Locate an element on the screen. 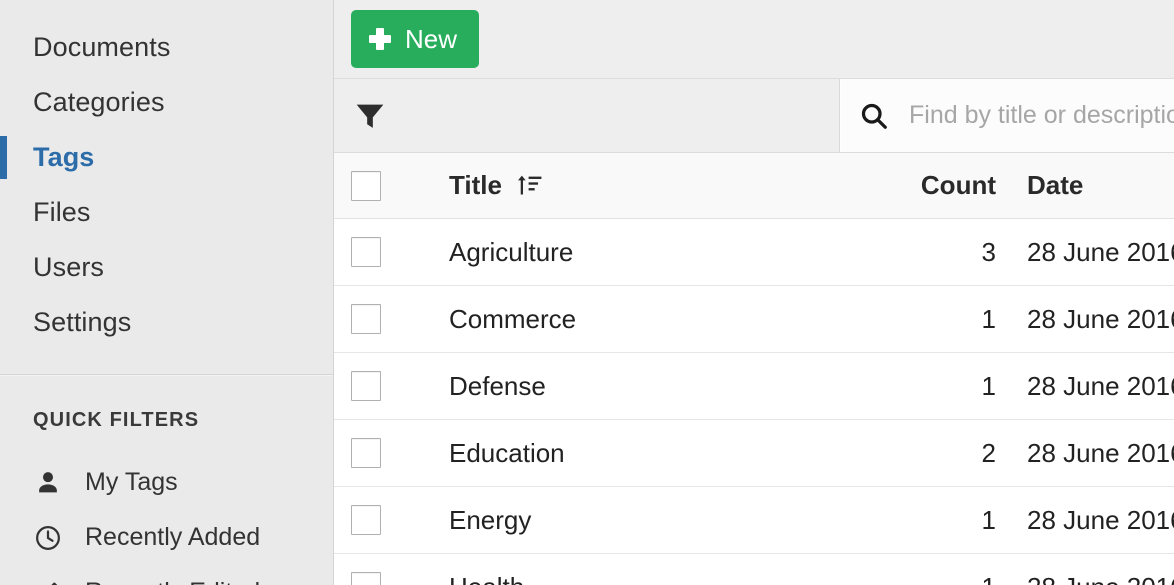 The width and height of the screenshot is (1174, 585). table-row: Defense 1 28 June 2016 is located at coordinates (754, 386).